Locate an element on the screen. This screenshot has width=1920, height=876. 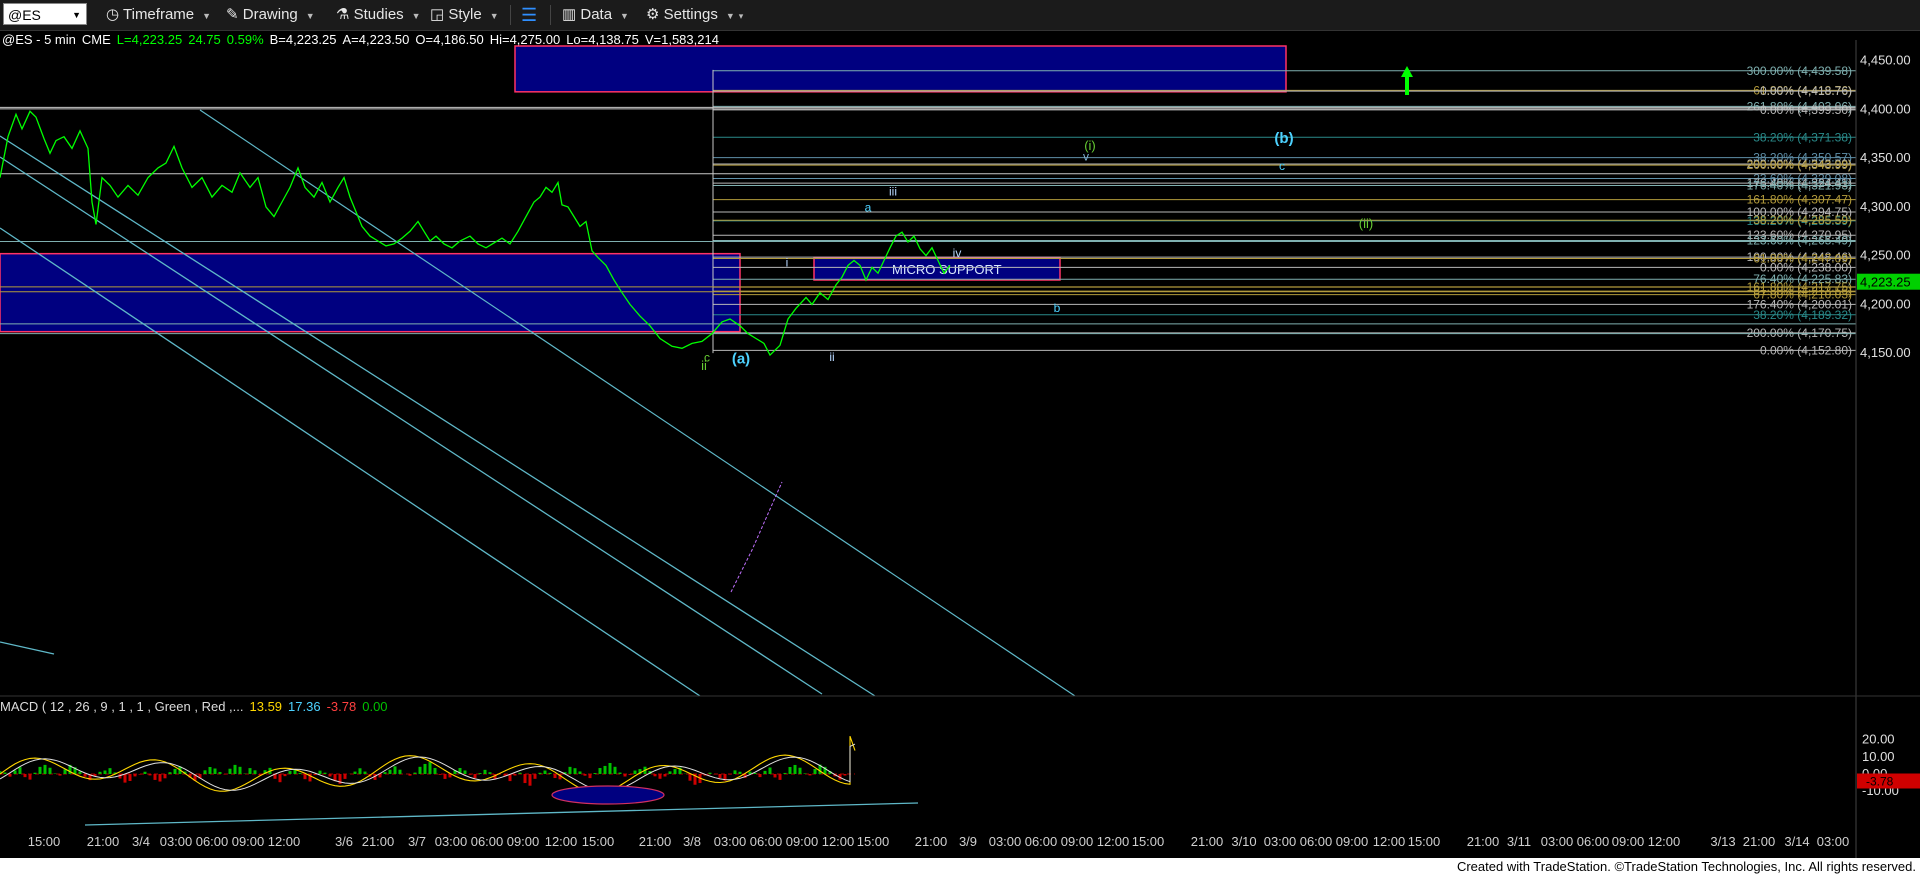
wave-label-7: iv is located at coordinates (957, 253).